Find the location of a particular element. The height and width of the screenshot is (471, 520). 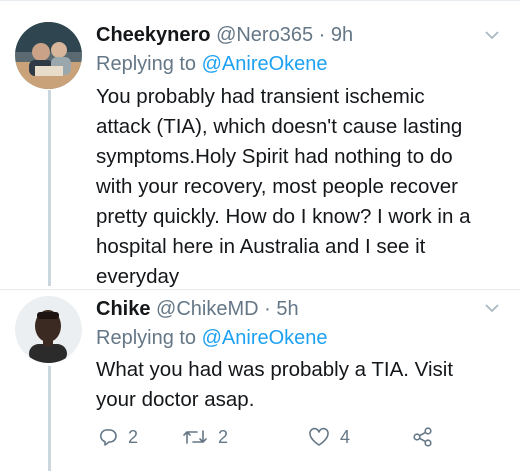

like-button: 4 is located at coordinates (329, 437).